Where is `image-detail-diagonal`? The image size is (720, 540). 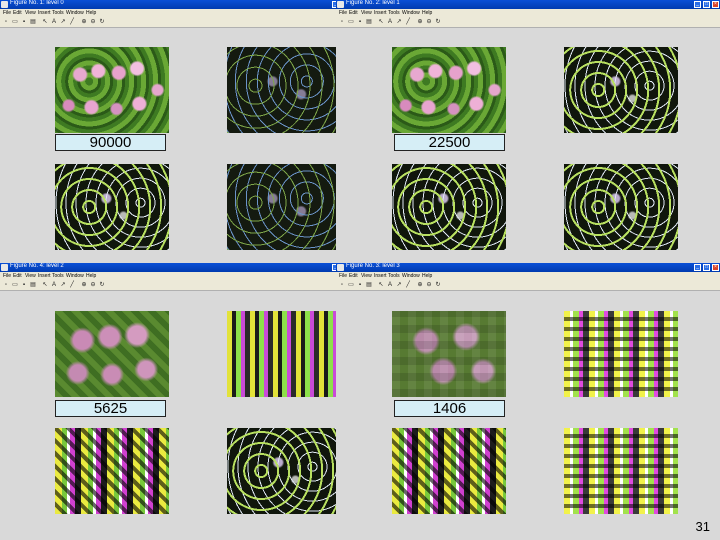 image-detail-diagonal is located at coordinates (621, 207).